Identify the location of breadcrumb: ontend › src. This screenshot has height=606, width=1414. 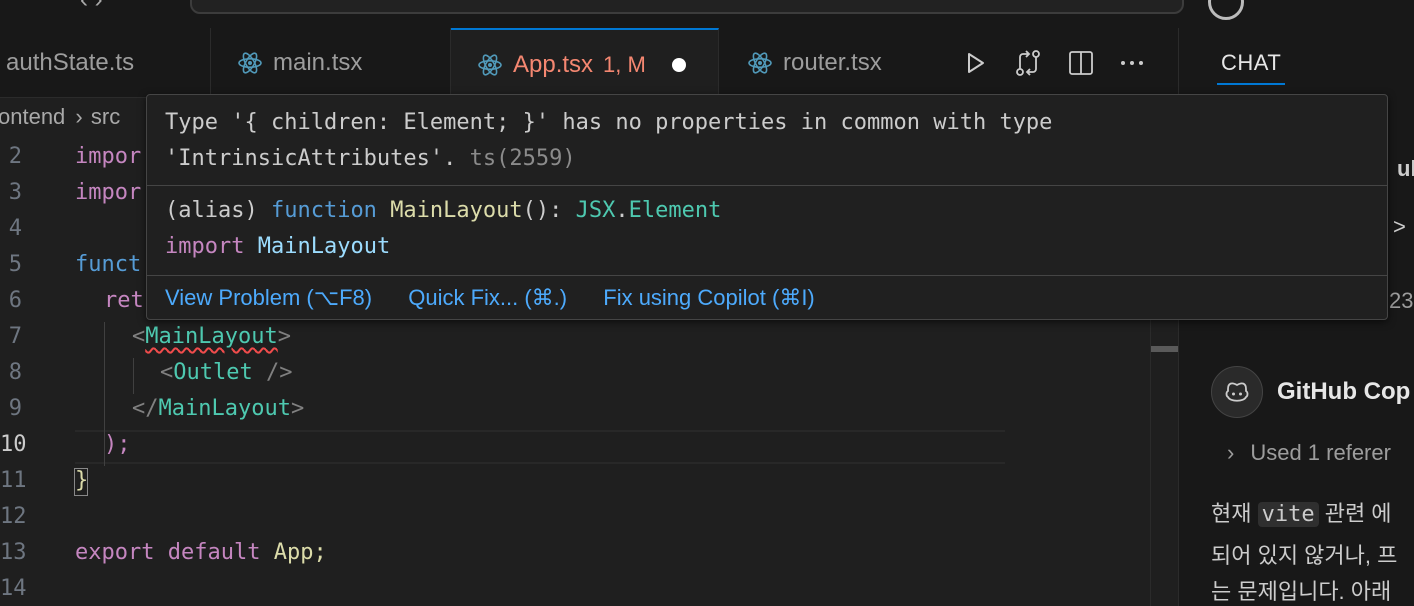
(60, 121).